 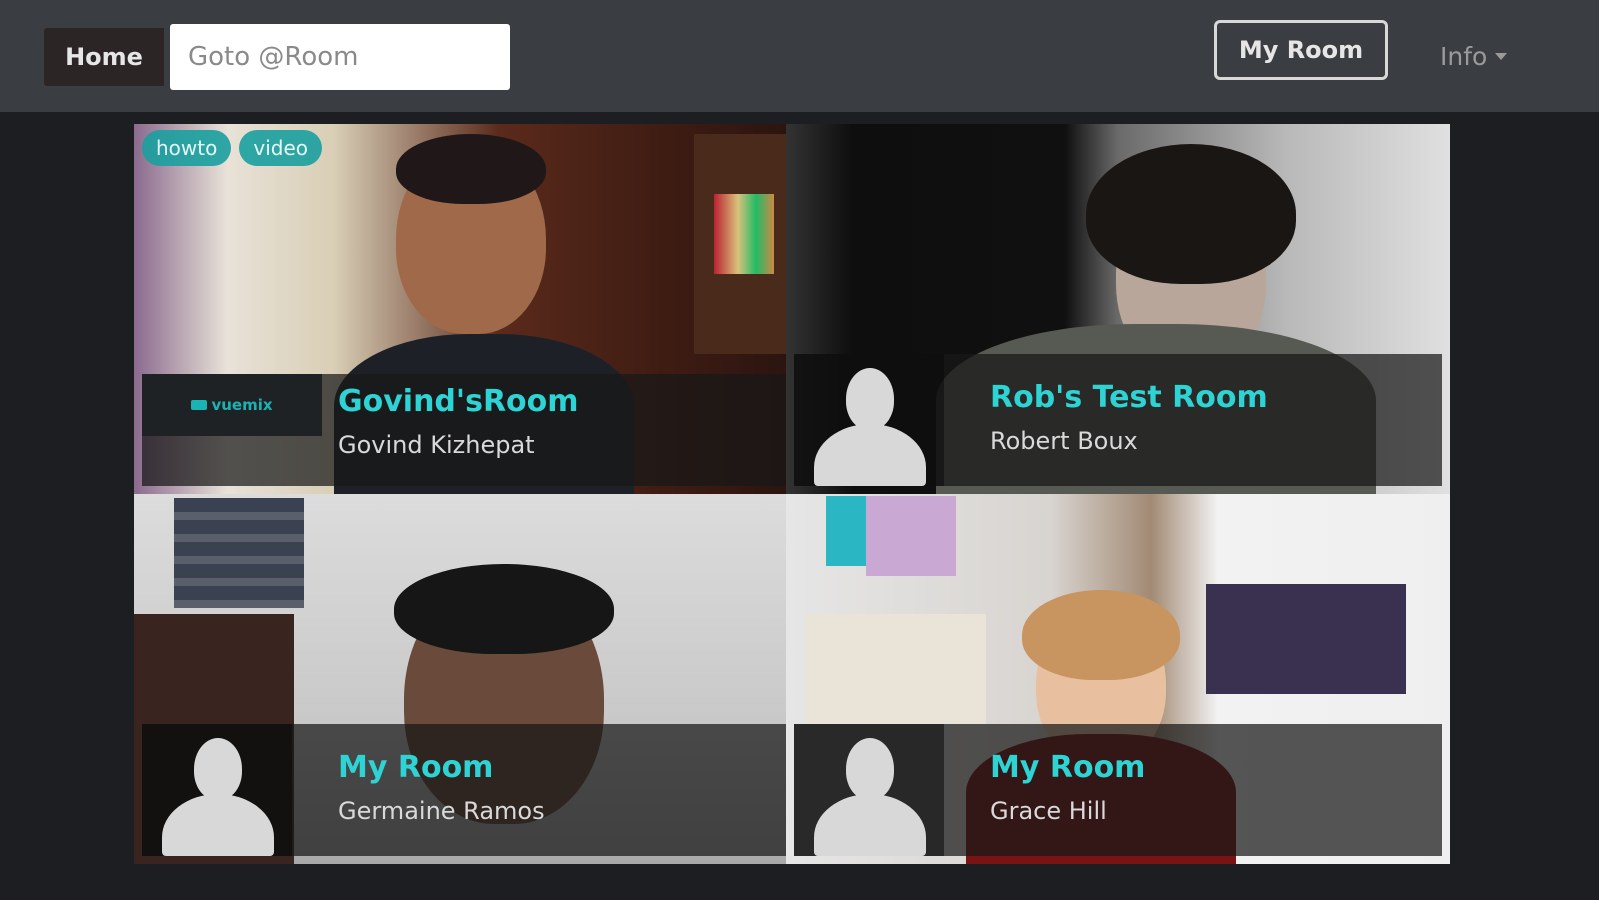 What do you see at coordinates (441, 811) in the screenshot?
I see `user-name: Germaine Ramos` at bounding box center [441, 811].